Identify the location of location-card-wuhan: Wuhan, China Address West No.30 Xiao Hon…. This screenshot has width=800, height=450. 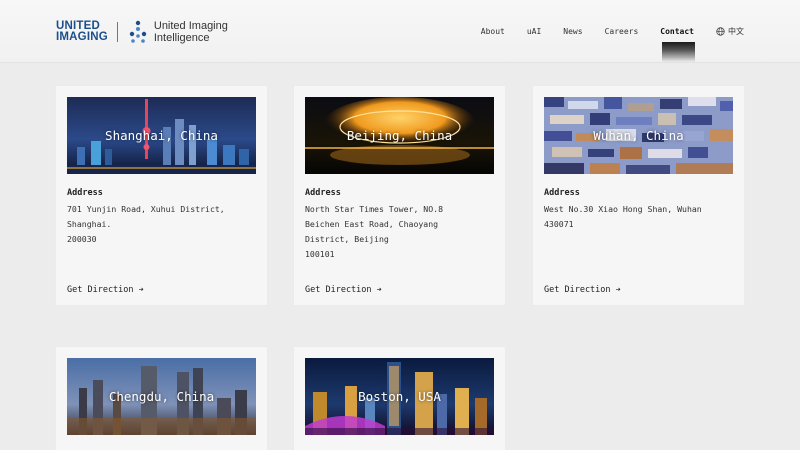
(638, 195).